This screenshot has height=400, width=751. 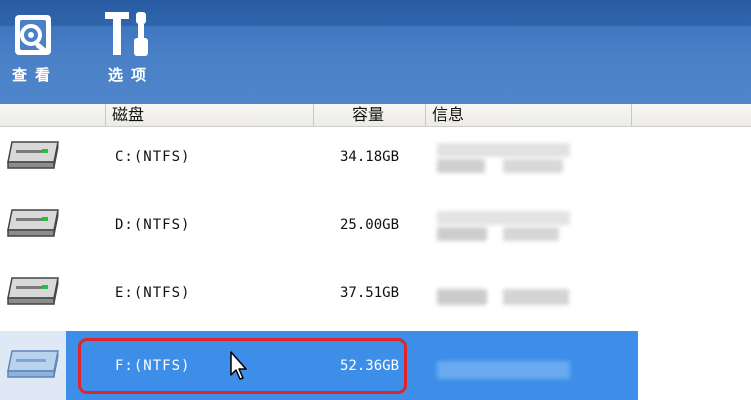 What do you see at coordinates (153, 225) in the screenshot?
I see `drive-name: D:(NTFS)` at bounding box center [153, 225].